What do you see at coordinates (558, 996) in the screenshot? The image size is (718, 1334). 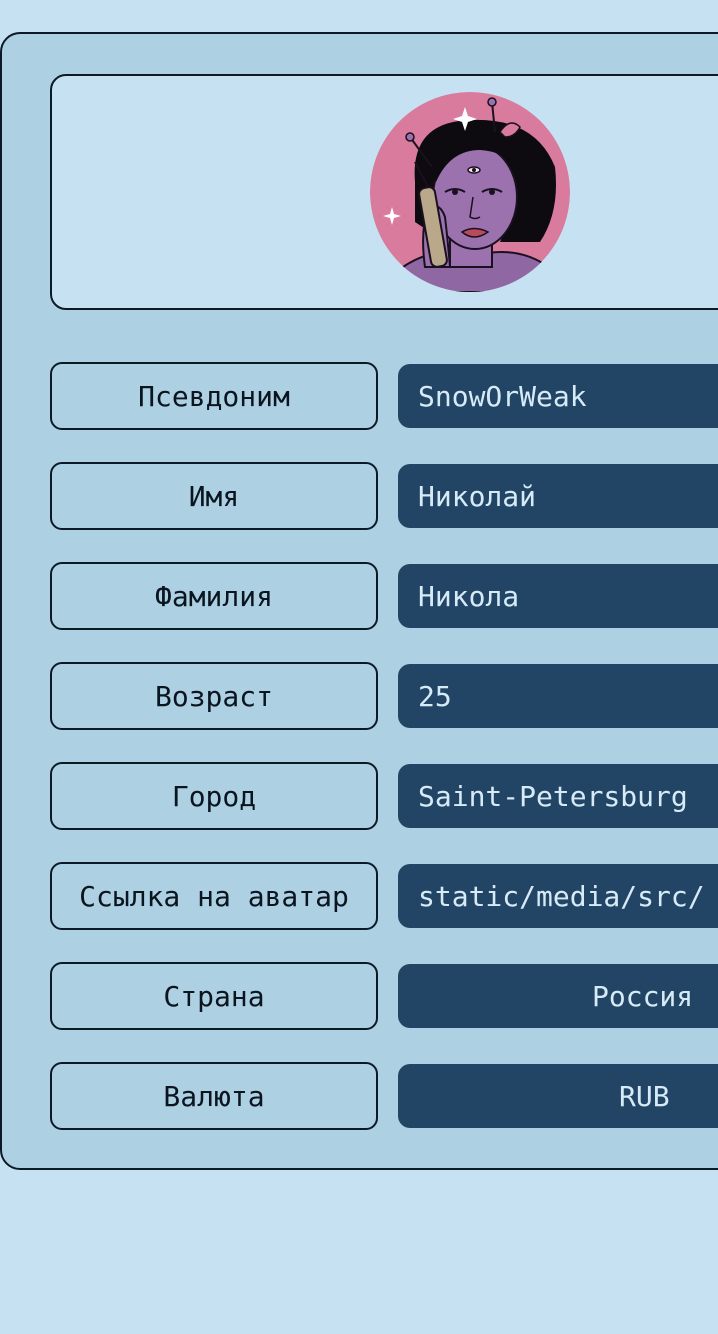 I see `country-select: Россия` at bounding box center [558, 996].